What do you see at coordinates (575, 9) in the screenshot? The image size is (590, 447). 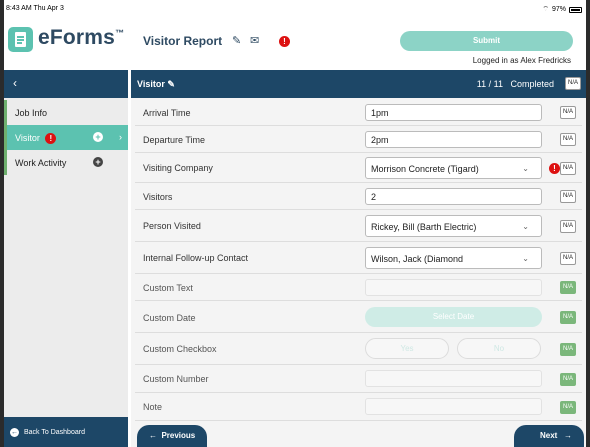 I see `battery-icon` at bounding box center [575, 9].